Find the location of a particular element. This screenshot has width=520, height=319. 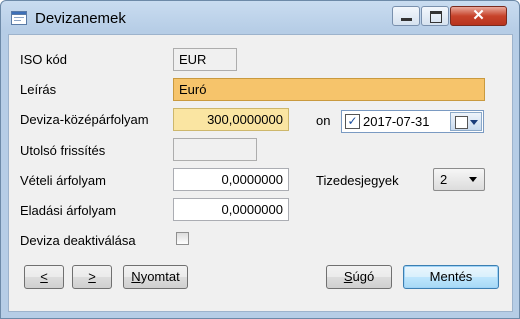

sell-rate-label: Eladási árfolyam is located at coordinates (68, 210).